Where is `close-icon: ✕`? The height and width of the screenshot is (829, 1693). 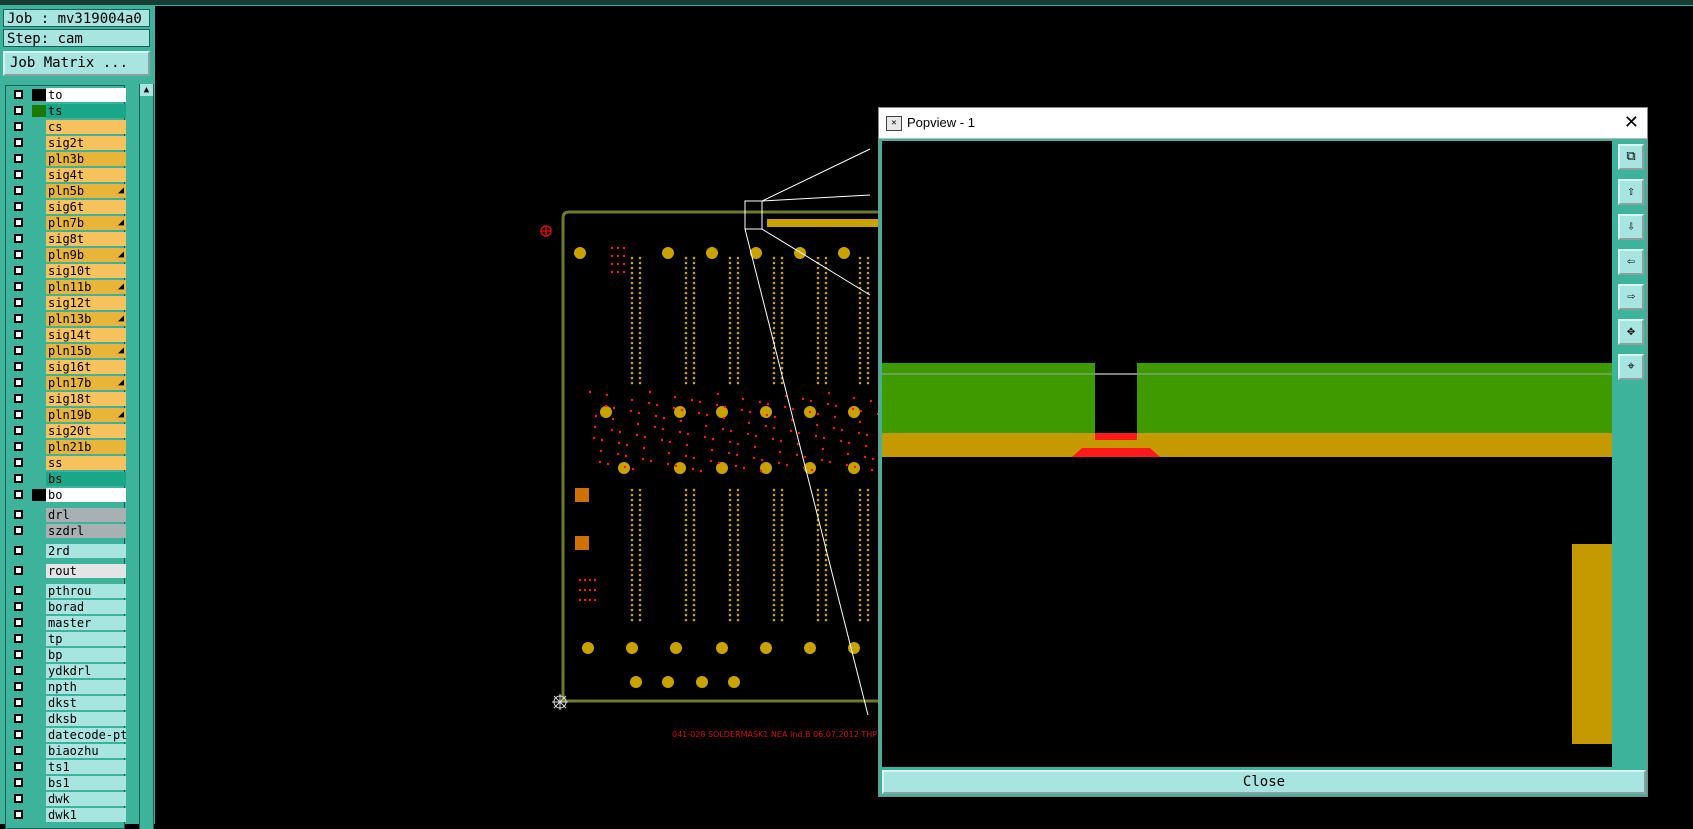 close-icon: ✕ is located at coordinates (1631, 122).